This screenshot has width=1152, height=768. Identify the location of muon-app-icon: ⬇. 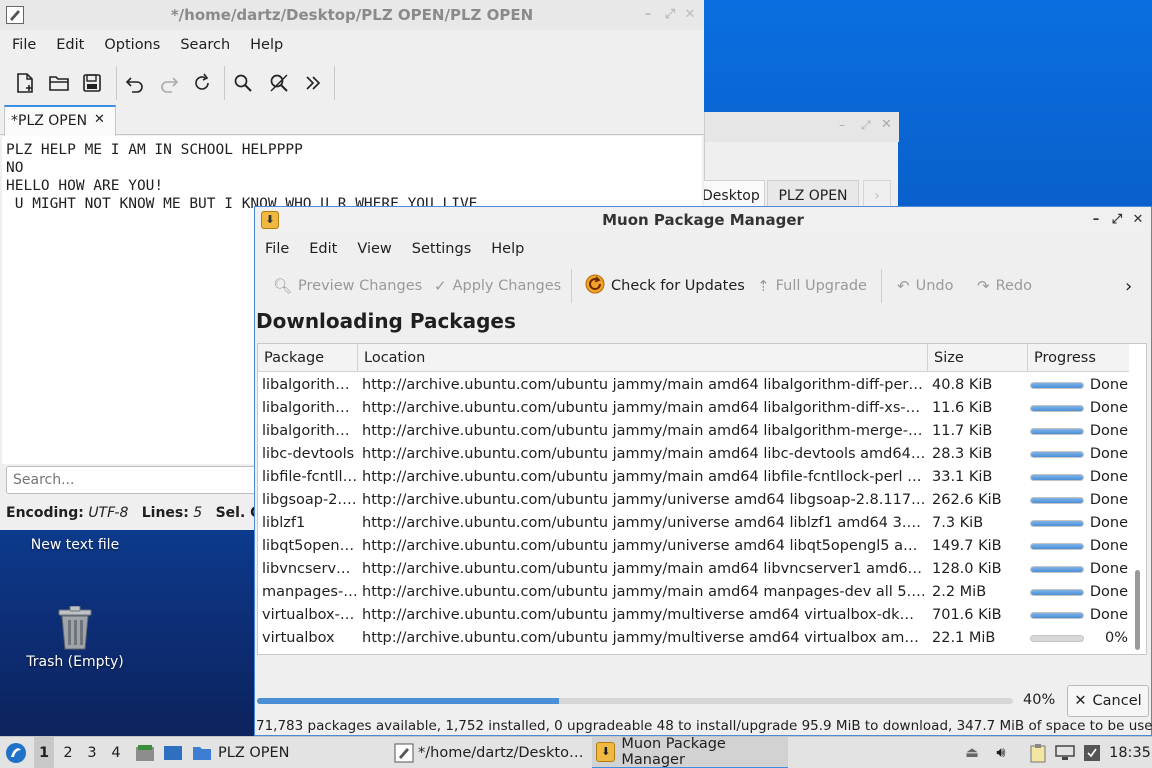
(606, 752).